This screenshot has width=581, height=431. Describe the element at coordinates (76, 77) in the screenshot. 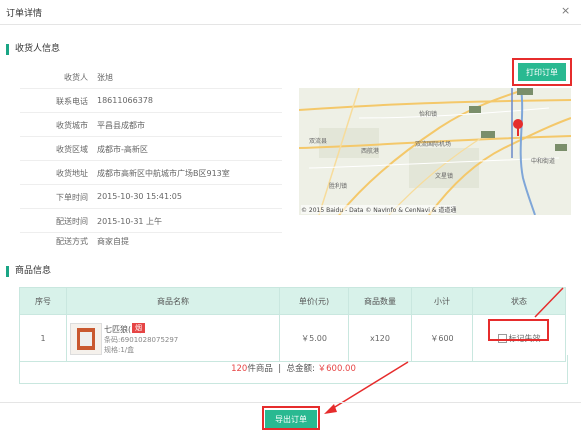

I see `receiver-row-label: 收货人` at that location.